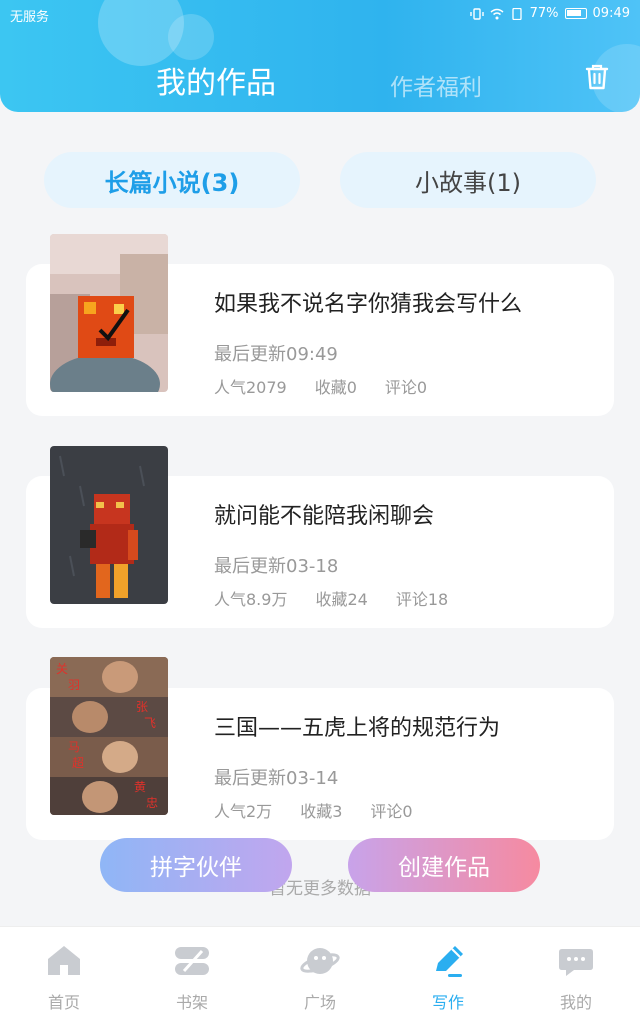 The width and height of the screenshot is (640, 1025). What do you see at coordinates (192, 976) in the screenshot?
I see `nav-bookshelf: 书架` at bounding box center [192, 976].